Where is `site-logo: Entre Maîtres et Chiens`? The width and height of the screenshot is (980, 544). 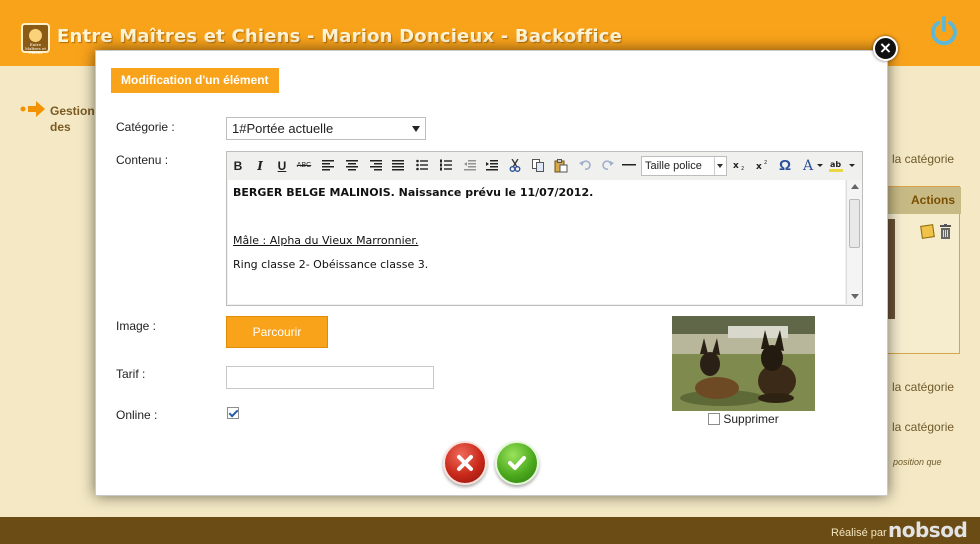
site-logo: Entre Maîtres et Chiens is located at coordinates (35, 39).